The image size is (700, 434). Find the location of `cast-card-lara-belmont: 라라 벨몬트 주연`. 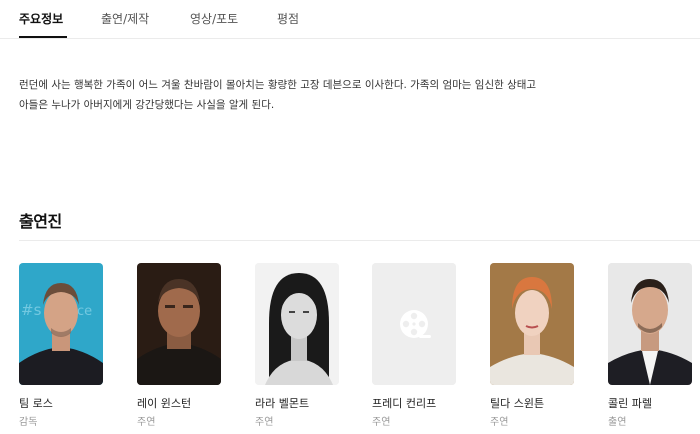

cast-card-lara-belmont: 라라 벨몬트 주연 is located at coordinates (300, 348).